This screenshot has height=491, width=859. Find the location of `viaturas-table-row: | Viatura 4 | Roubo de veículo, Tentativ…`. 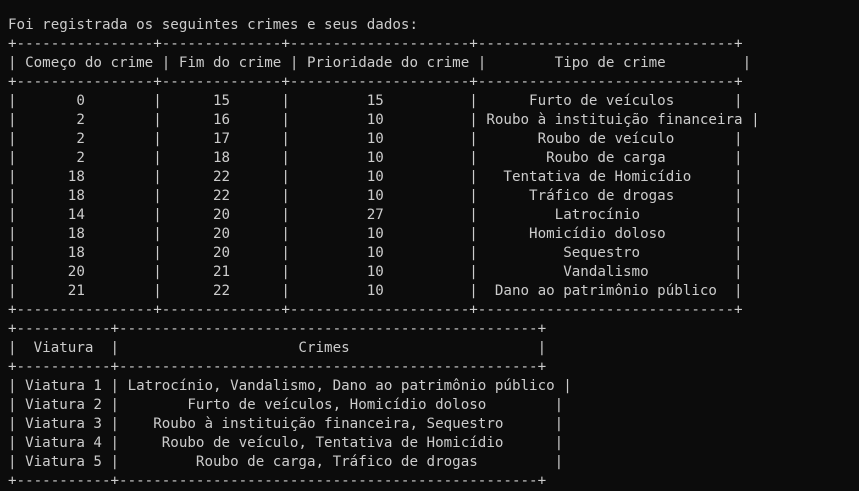

viaturas-table-row: | Viatura 4 | Roubo de veículo, Tentativ… is located at coordinates (286, 443).